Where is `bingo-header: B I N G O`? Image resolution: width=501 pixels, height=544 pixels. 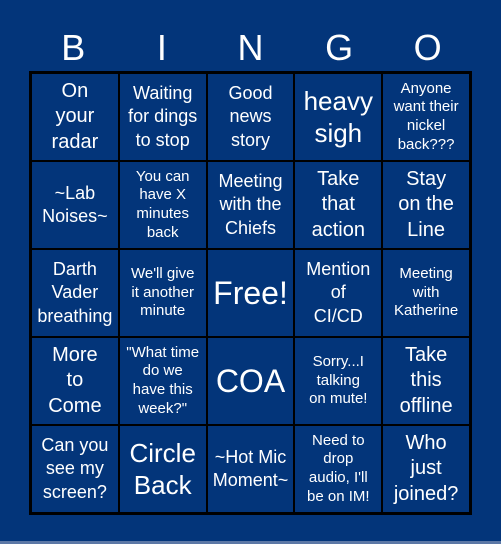 bingo-header: B I N G O is located at coordinates (250, 48).